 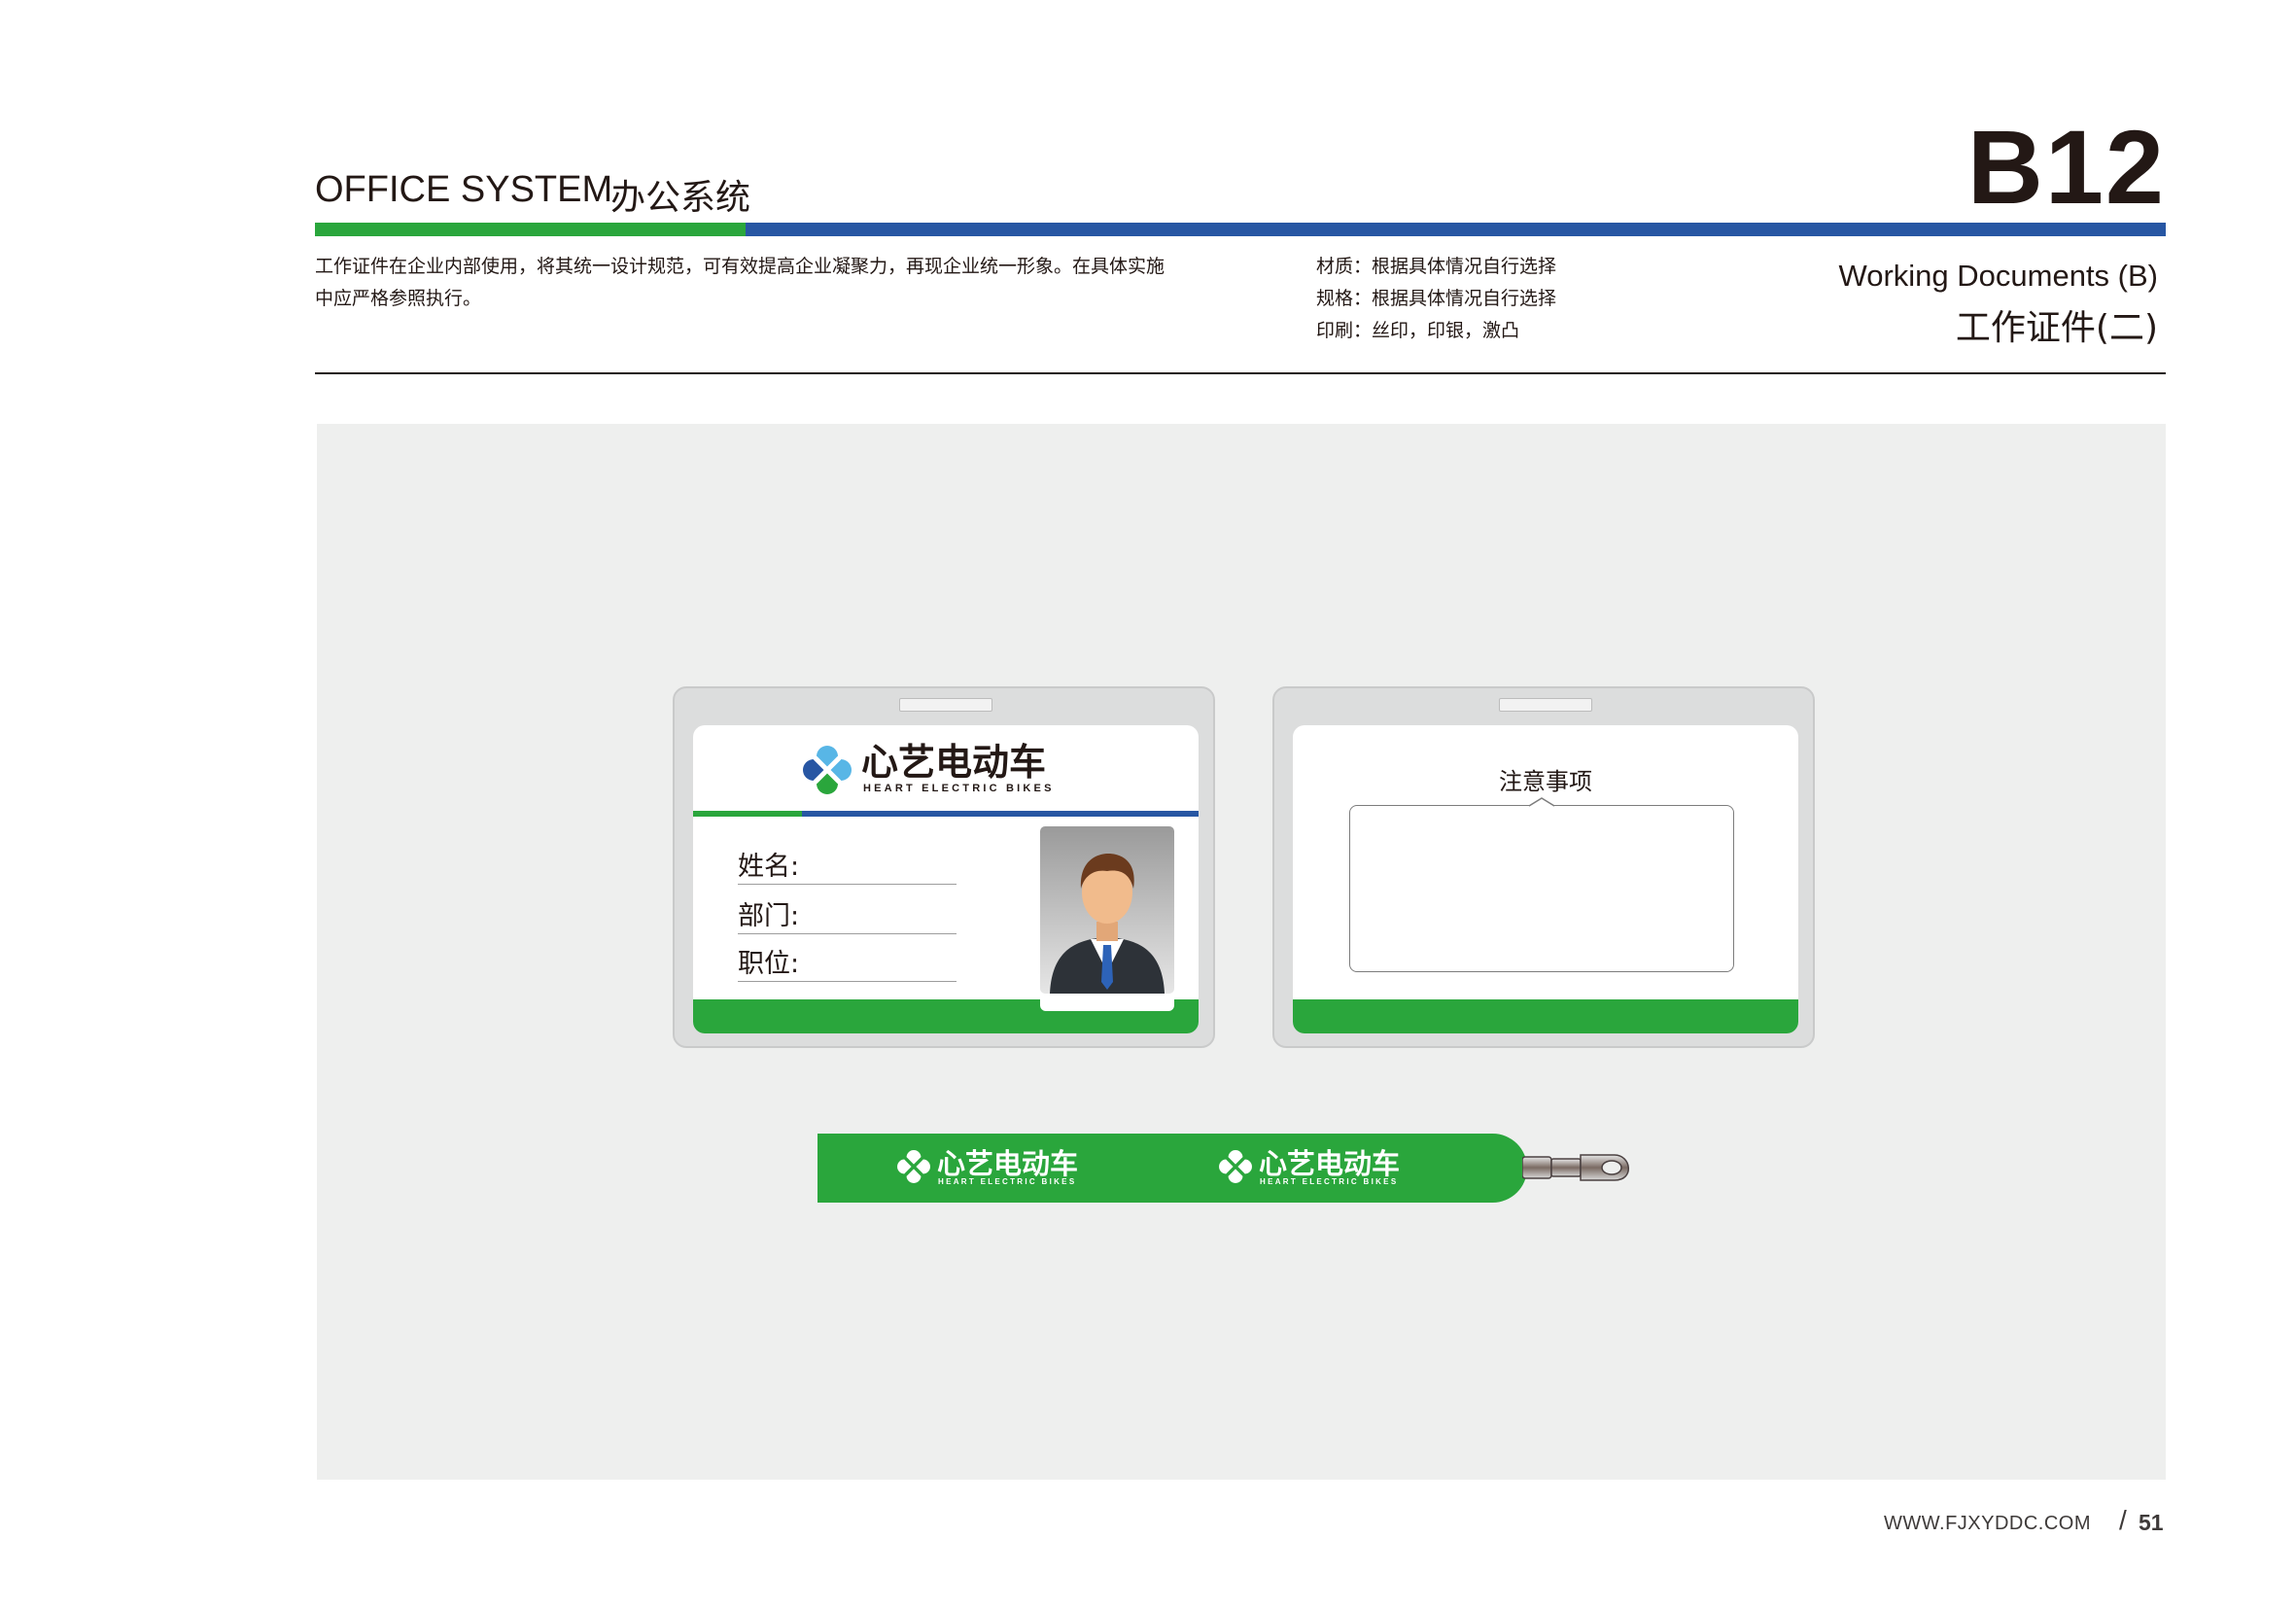 What do you see at coordinates (1456, 229) in the screenshot?
I see `header-bar-blue` at bounding box center [1456, 229].